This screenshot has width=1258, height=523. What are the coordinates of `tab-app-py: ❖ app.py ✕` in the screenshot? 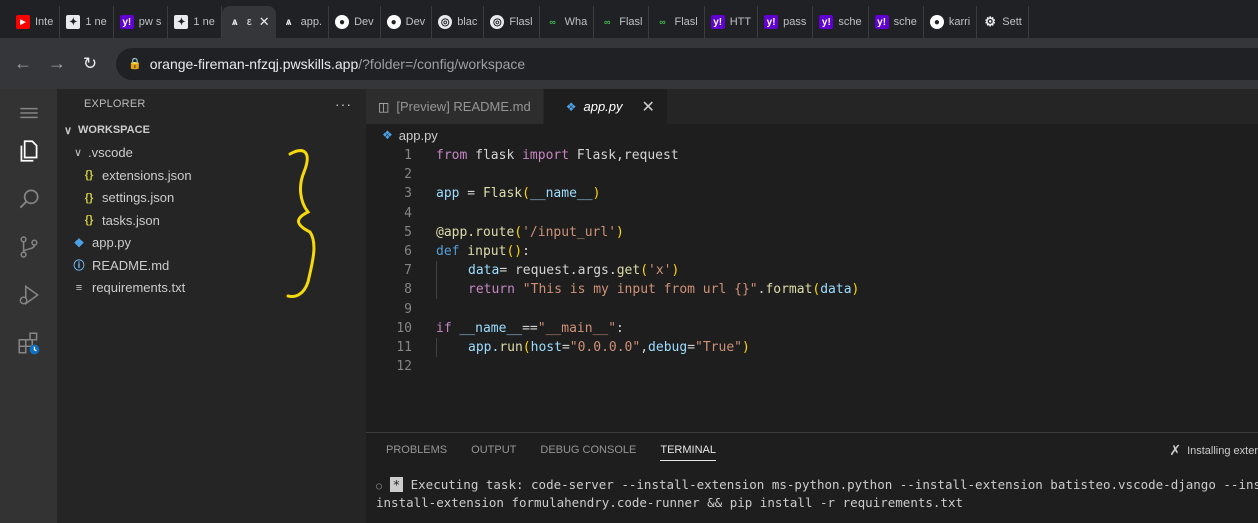 It's located at (605, 106).